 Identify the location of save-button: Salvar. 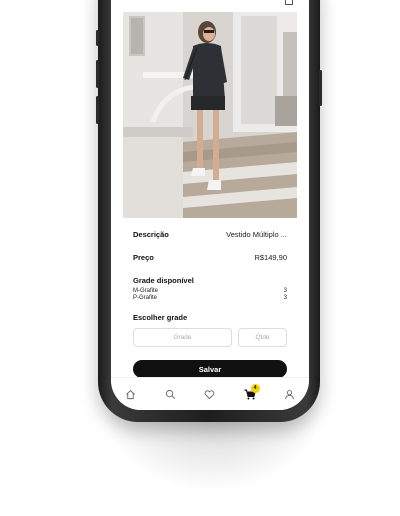
(210, 369).